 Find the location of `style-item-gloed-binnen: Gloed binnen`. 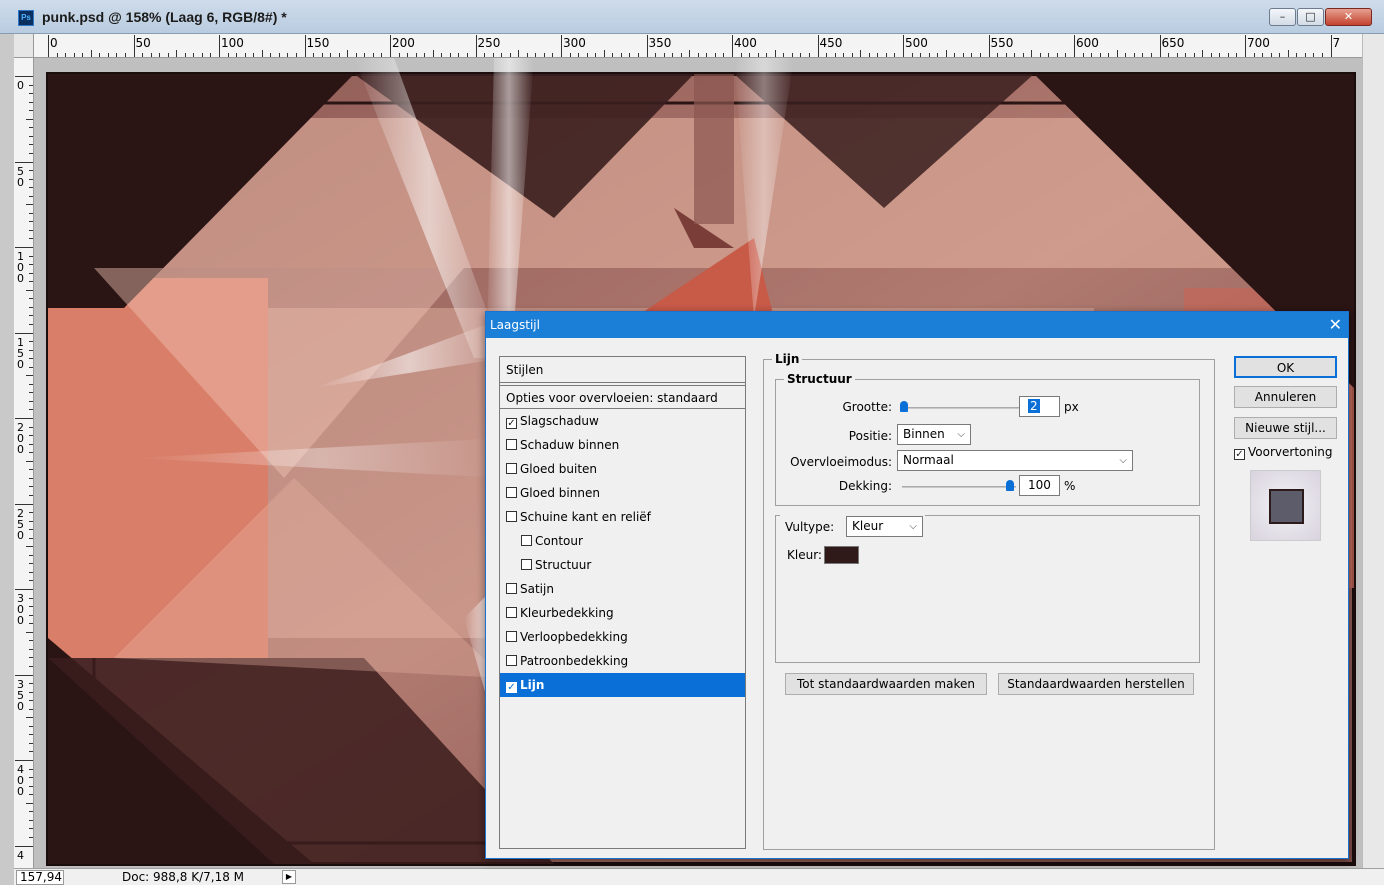

style-item-gloed-binnen: Gloed binnen is located at coordinates (622, 493).